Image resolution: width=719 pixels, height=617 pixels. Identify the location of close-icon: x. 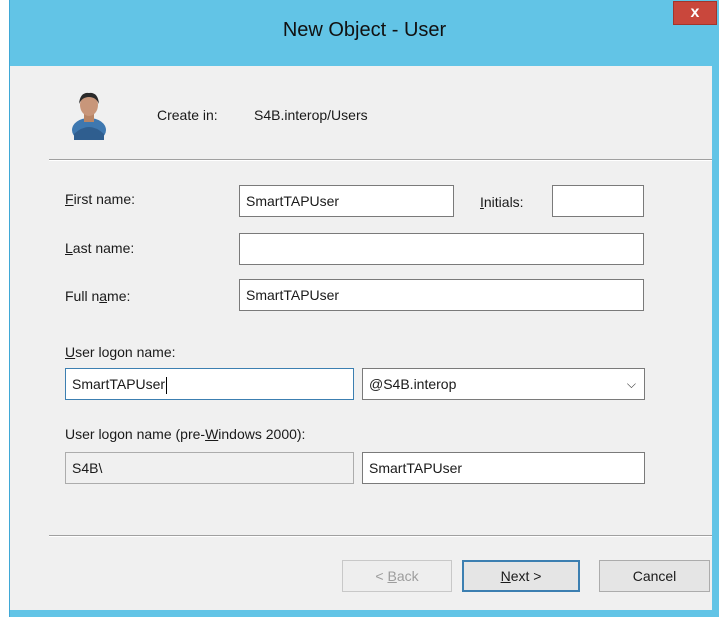
(695, 12).